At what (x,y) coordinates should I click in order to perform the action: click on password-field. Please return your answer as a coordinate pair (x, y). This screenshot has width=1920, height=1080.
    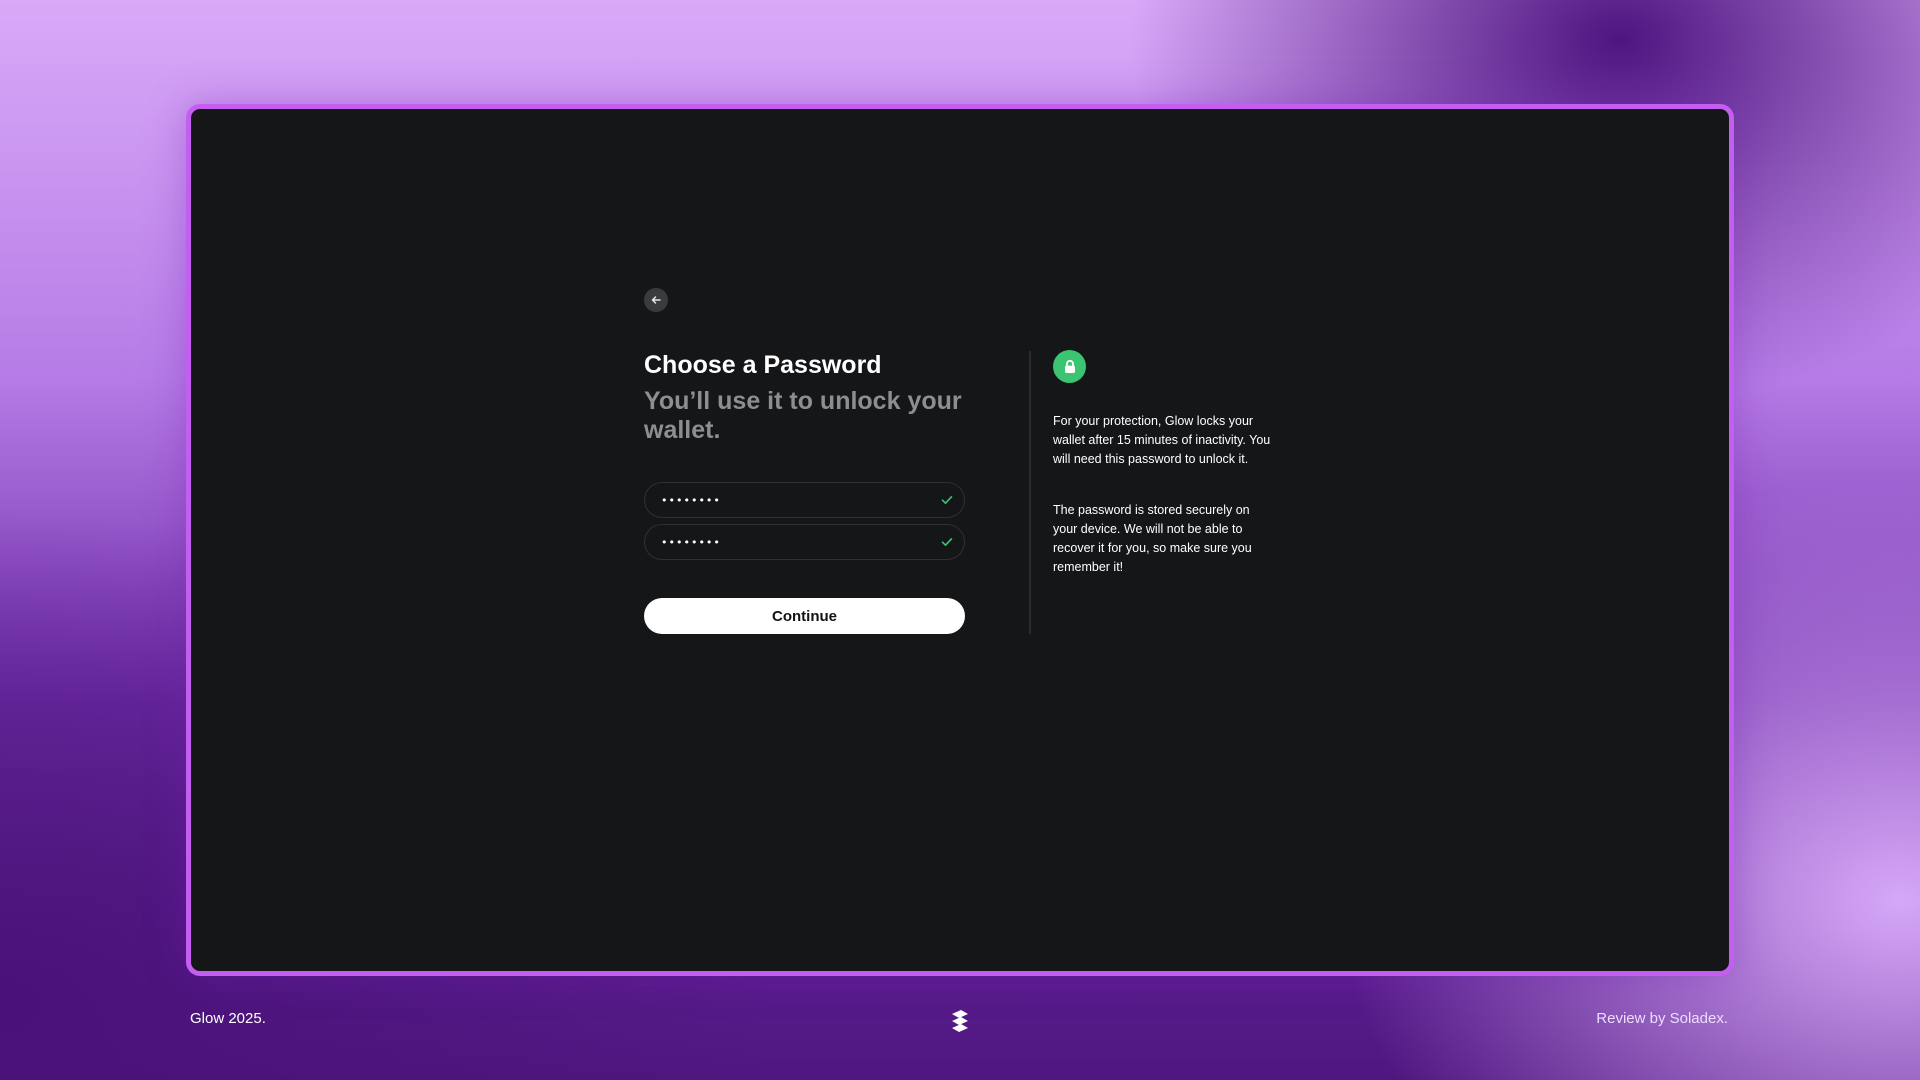
    Looking at the image, I should click on (804, 500).